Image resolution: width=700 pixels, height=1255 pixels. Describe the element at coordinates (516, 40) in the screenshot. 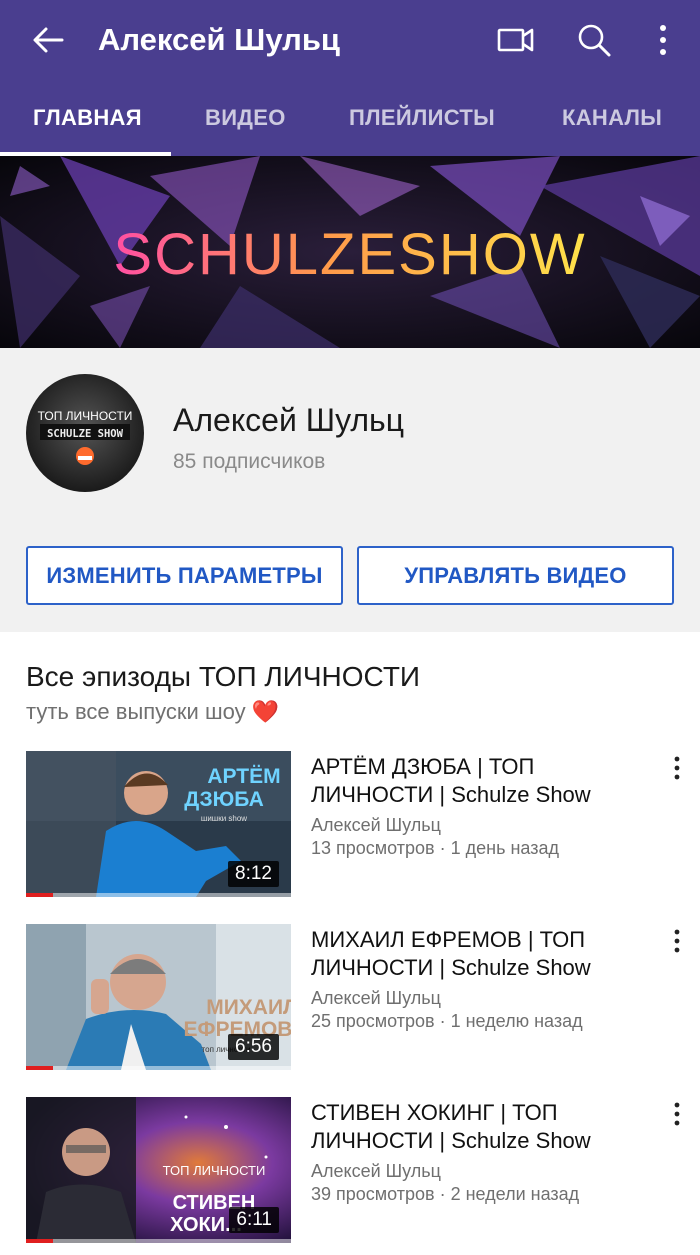

I see `video-camera-icon` at that location.